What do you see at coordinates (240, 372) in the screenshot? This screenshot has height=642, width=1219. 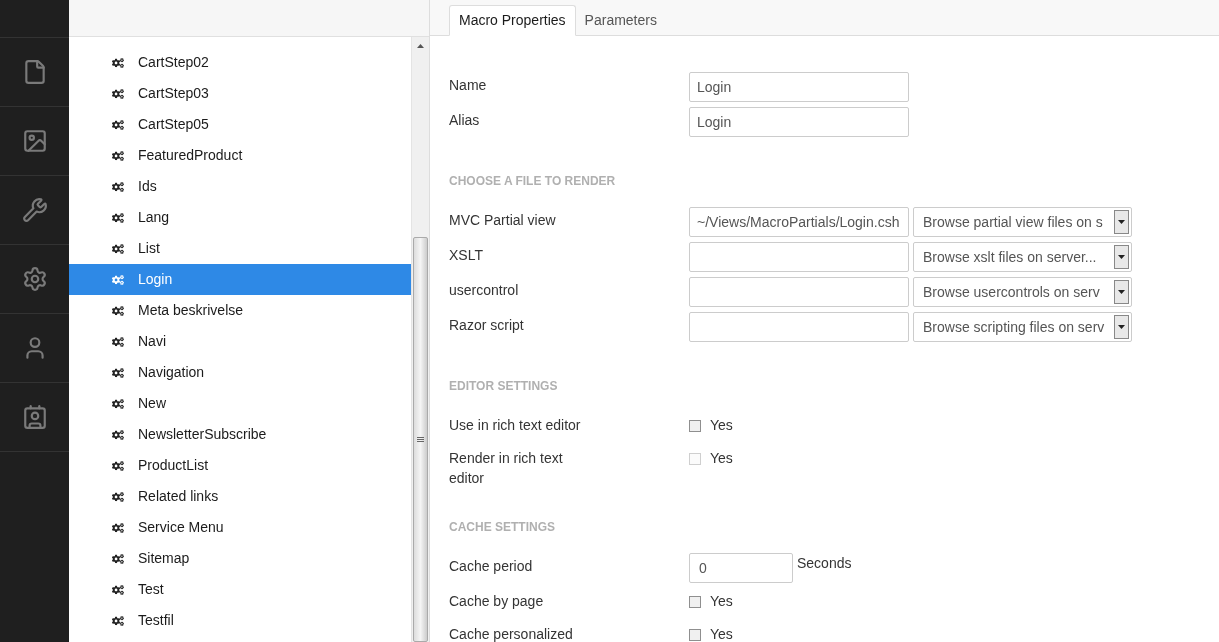 I see `tree-item: Navigation` at bounding box center [240, 372].